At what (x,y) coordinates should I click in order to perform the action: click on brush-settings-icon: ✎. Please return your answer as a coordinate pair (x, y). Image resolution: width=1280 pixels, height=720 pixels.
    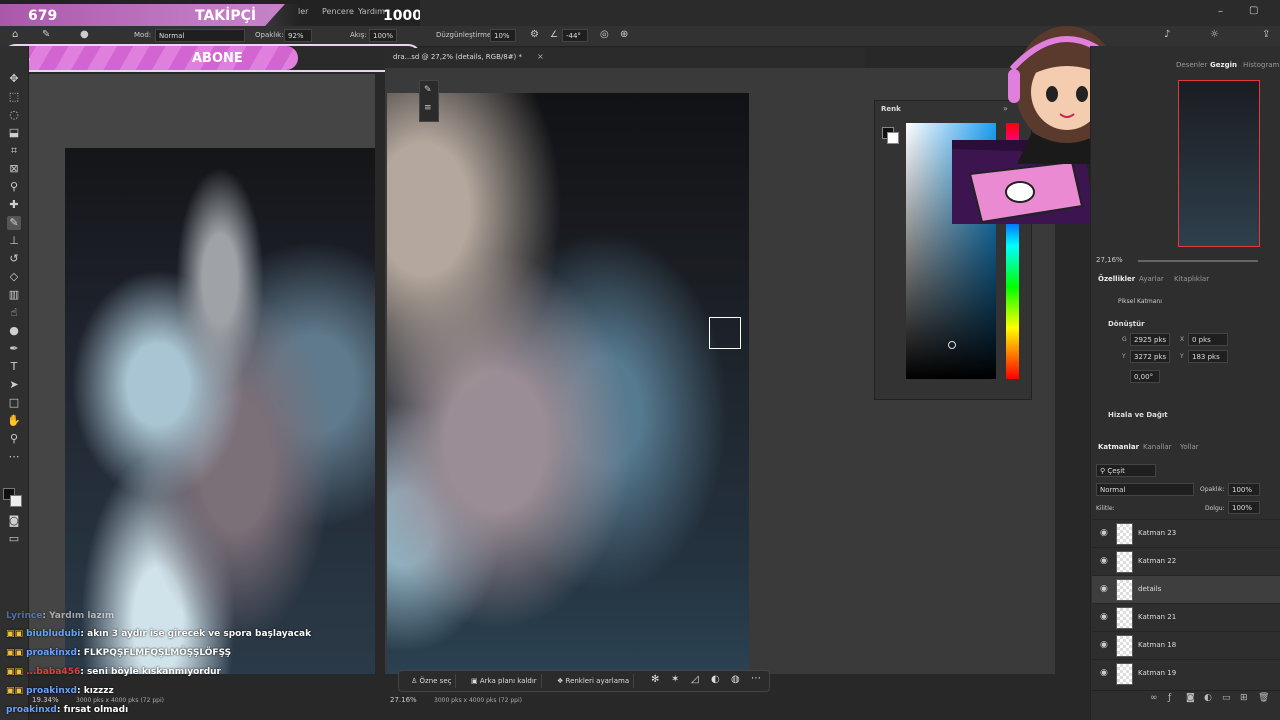
    Looking at the image, I should click on (428, 90).